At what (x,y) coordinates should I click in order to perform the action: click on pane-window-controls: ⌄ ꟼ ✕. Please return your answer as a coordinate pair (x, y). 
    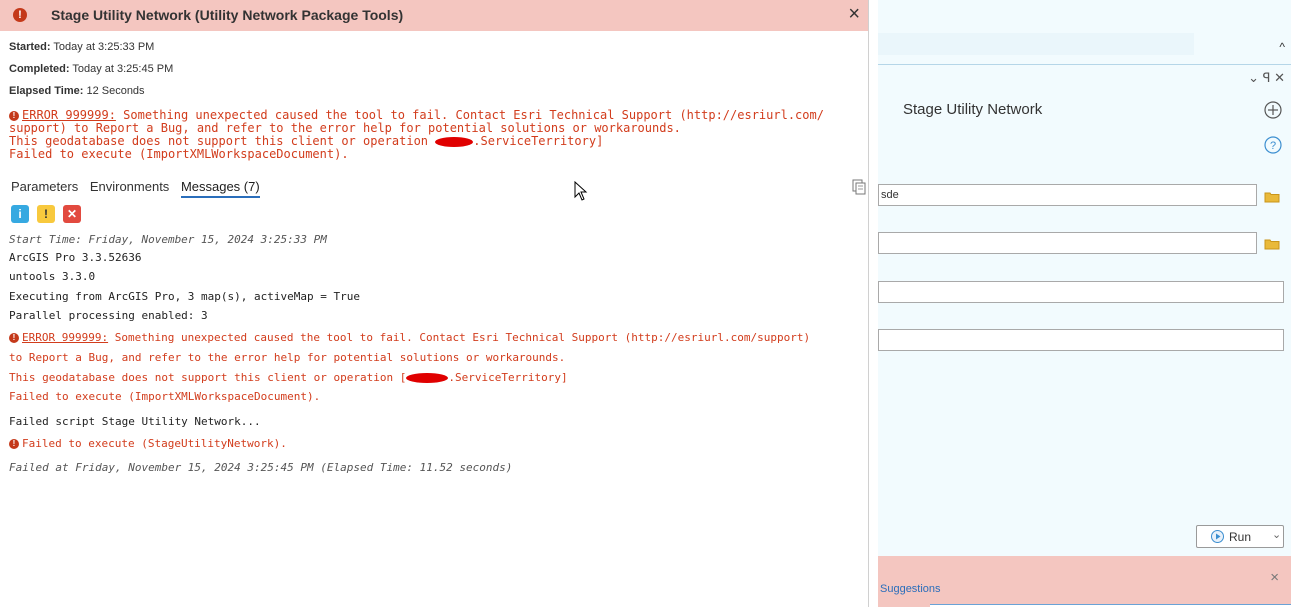
    Looking at the image, I should click on (1266, 78).